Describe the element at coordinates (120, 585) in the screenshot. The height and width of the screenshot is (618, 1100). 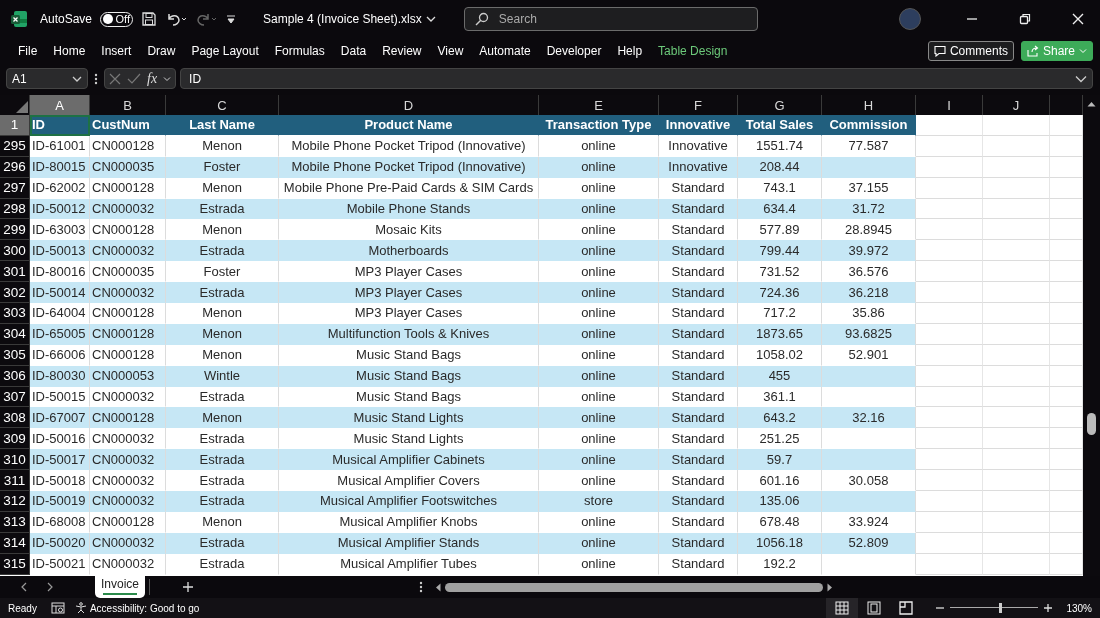
I see `sheet-tab: Invoice` at that location.